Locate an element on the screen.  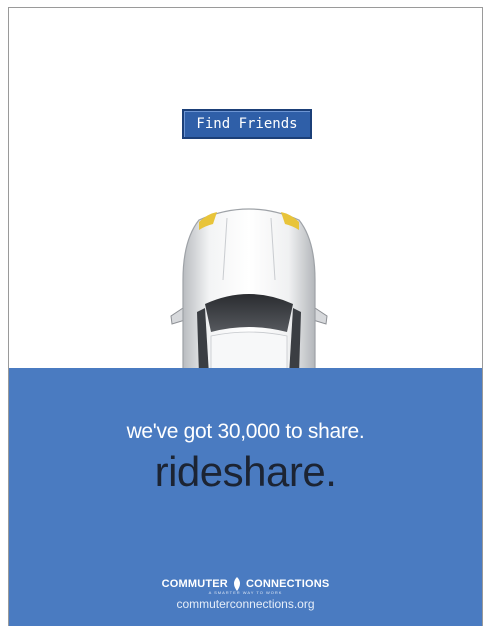
find-friends-button-label: Find Friends is located at coordinates (247, 124).